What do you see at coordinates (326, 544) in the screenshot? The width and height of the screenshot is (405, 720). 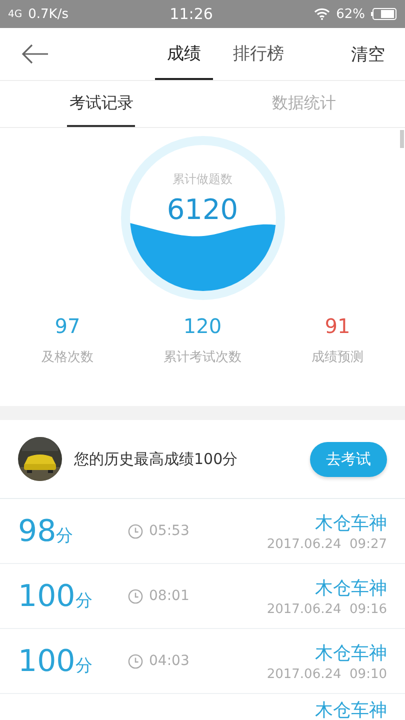 I see `date-time: 2017.06.24 09:27` at bounding box center [326, 544].